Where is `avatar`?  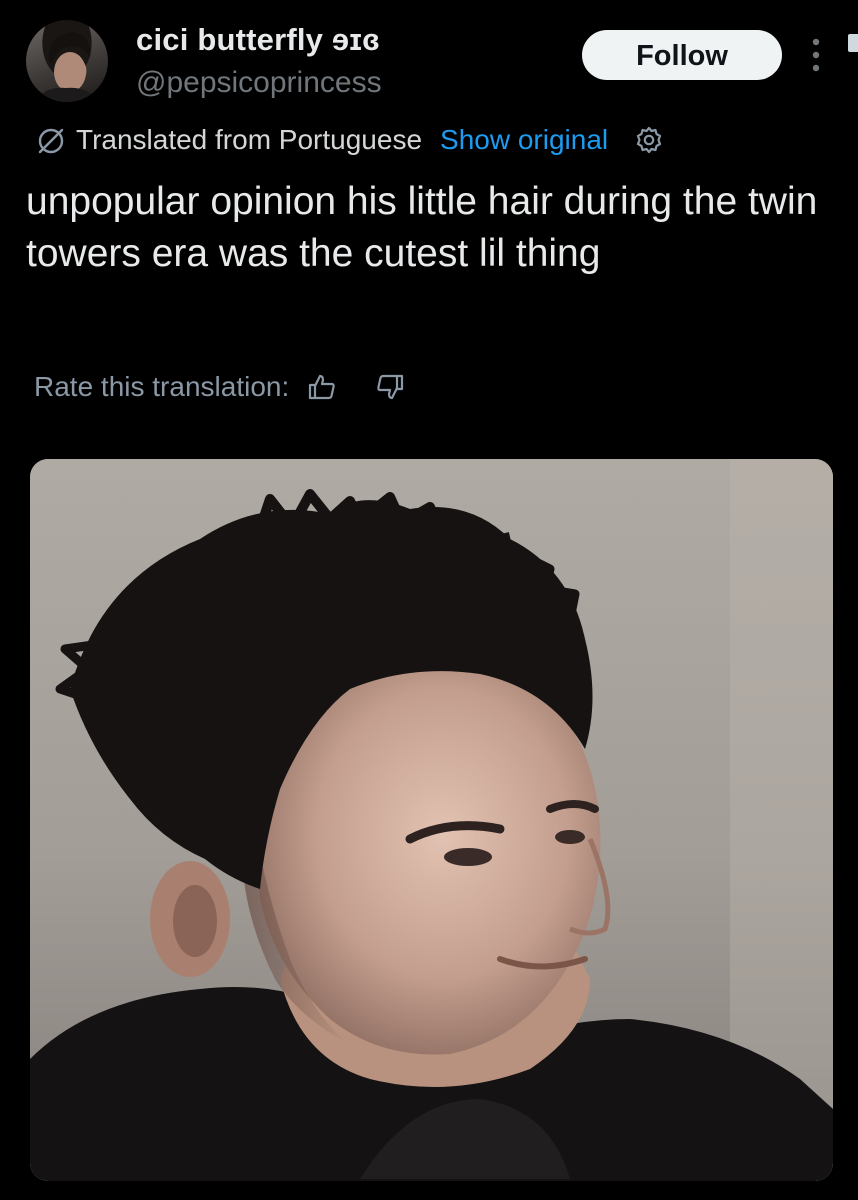 avatar is located at coordinates (67, 61).